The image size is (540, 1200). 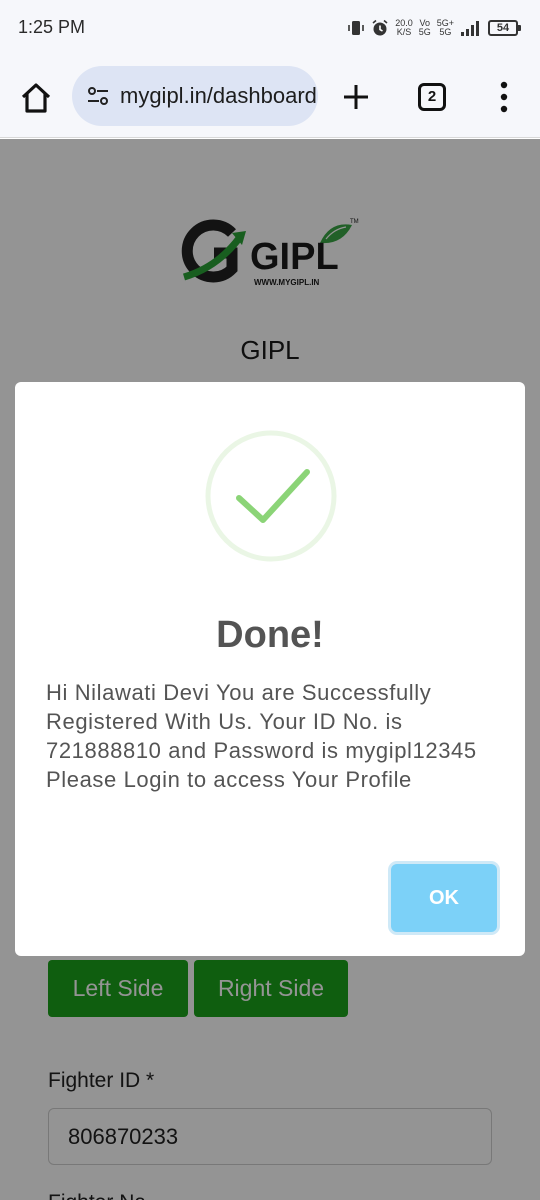 What do you see at coordinates (380, 27) in the screenshot?
I see `alarm-icon` at bounding box center [380, 27].